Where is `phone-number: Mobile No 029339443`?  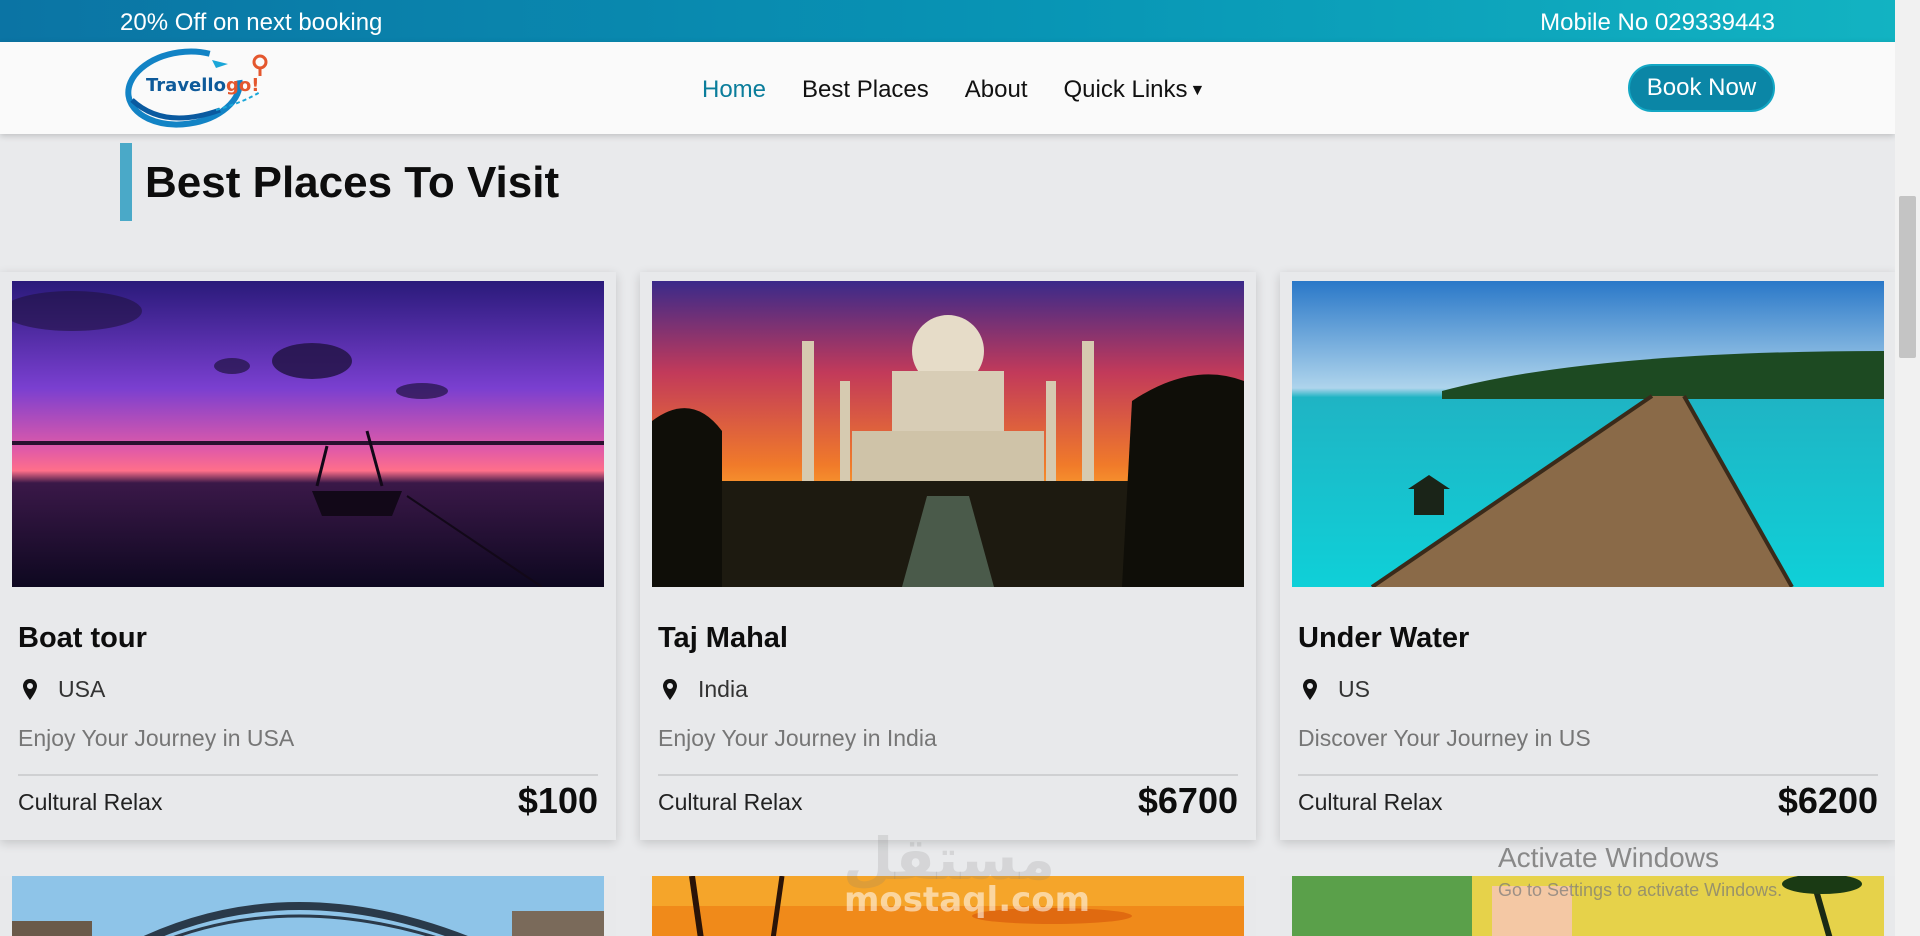
phone-number: Mobile No 029339443 is located at coordinates (1657, 22).